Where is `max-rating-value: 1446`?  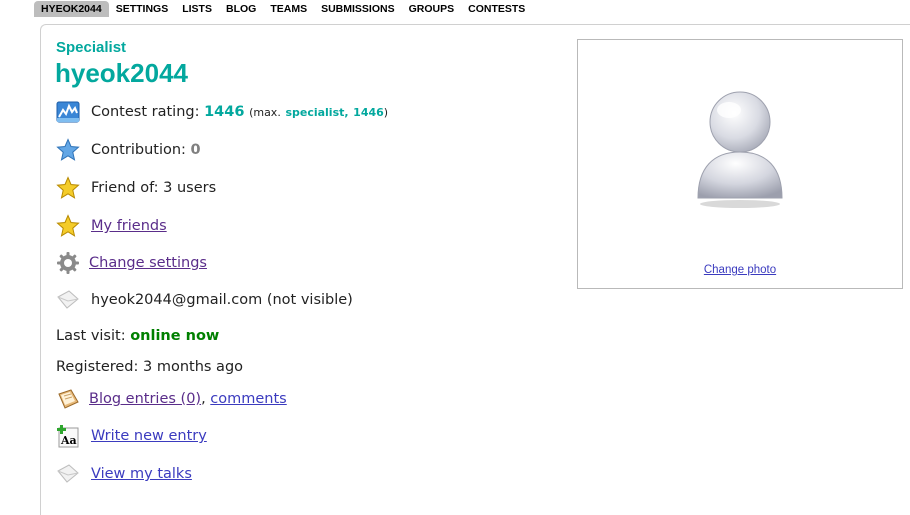
max-rating-value: 1446 is located at coordinates (368, 112).